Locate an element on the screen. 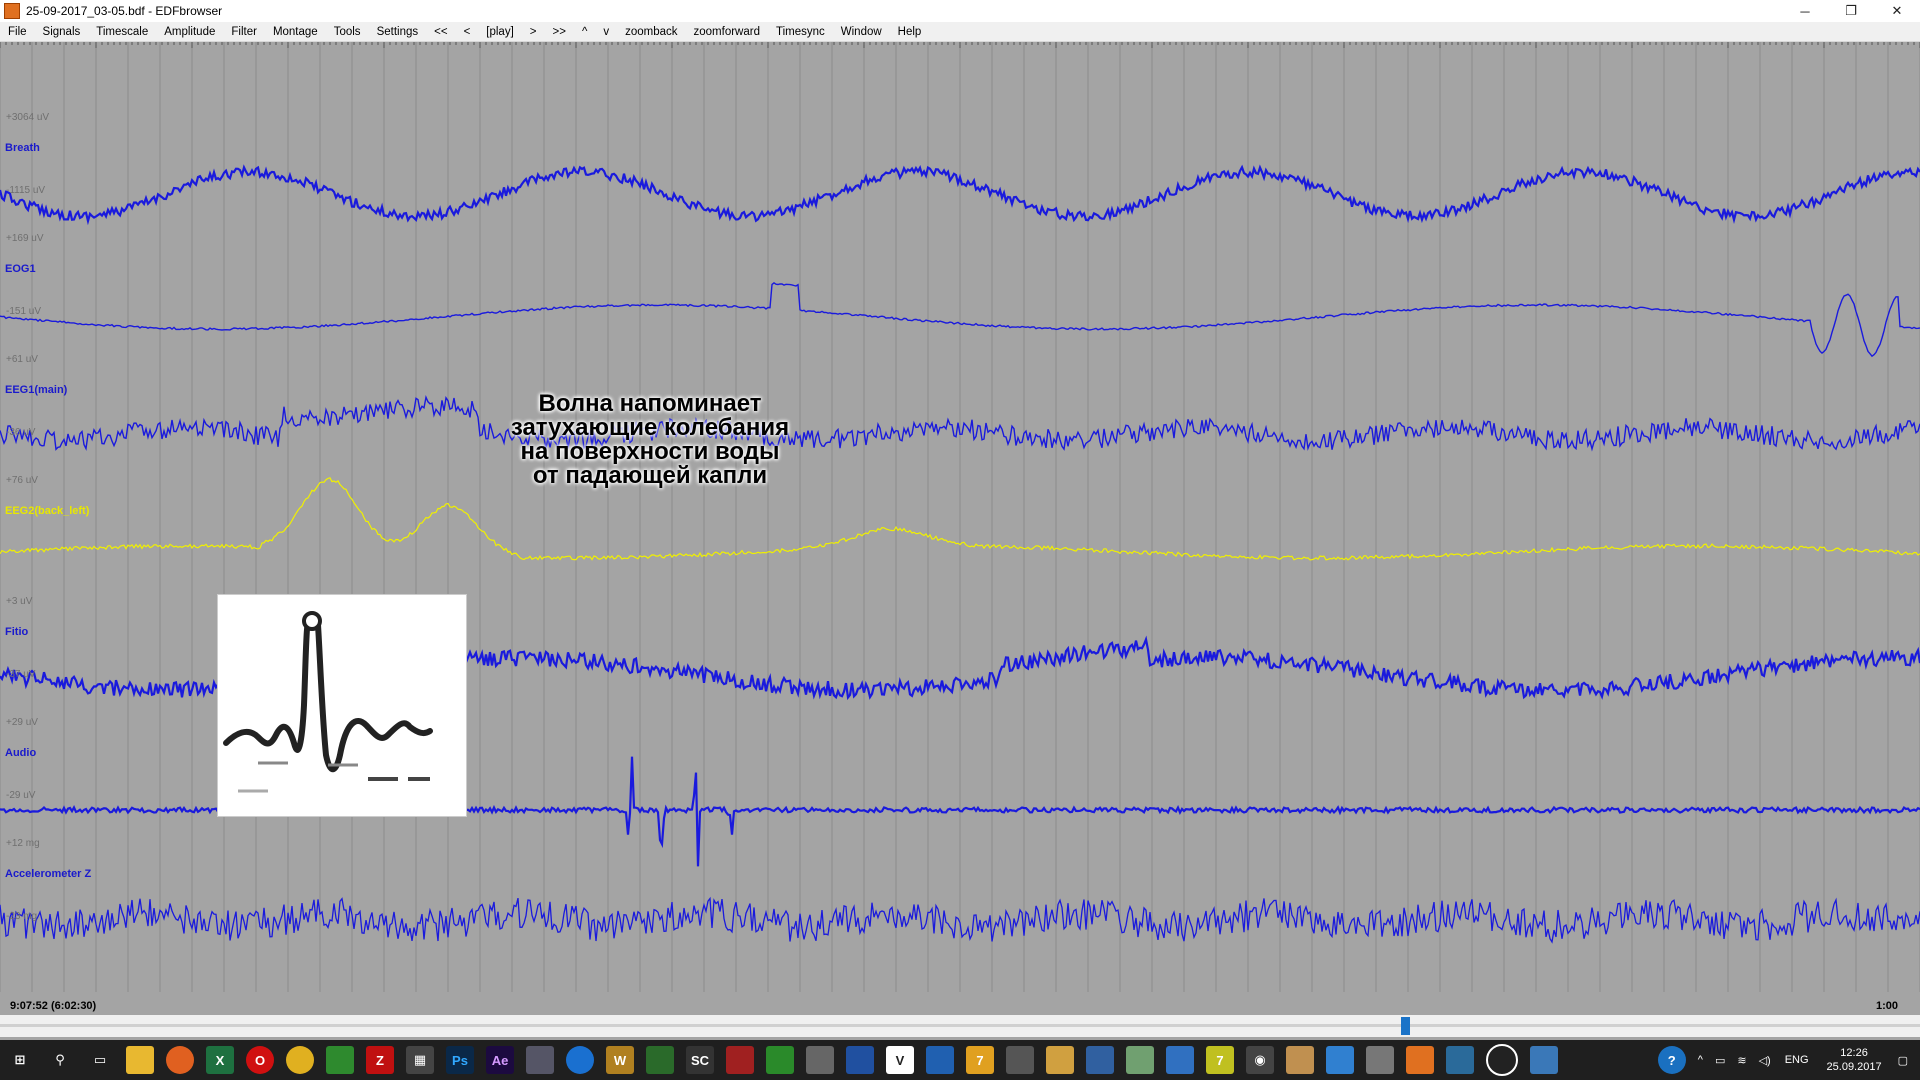  app3-icon is located at coordinates (780, 1060).